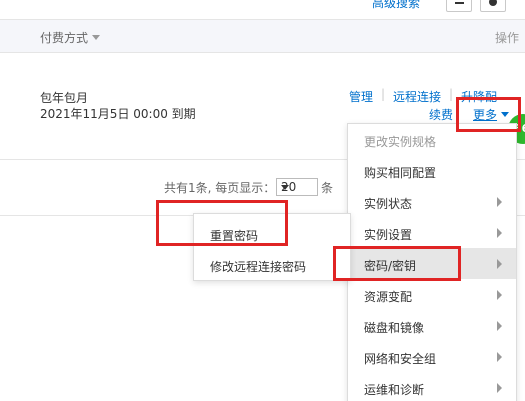  I want to click on collapse-button, so click(459, 6).